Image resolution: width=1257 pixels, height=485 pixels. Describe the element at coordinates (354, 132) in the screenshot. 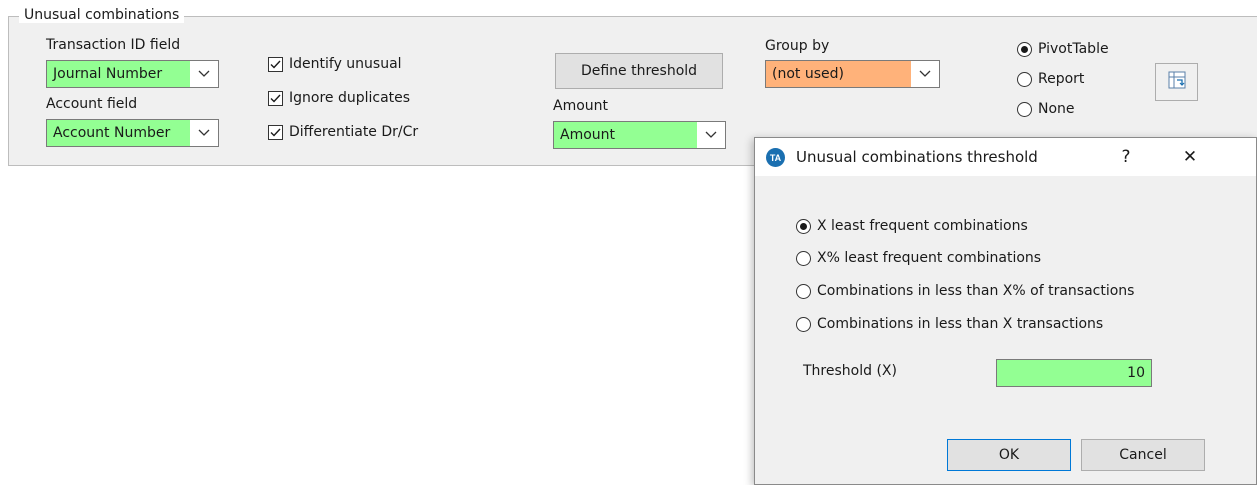

I see `differentiate-dr-cr-label: Differentiate Dr/Cr` at that location.